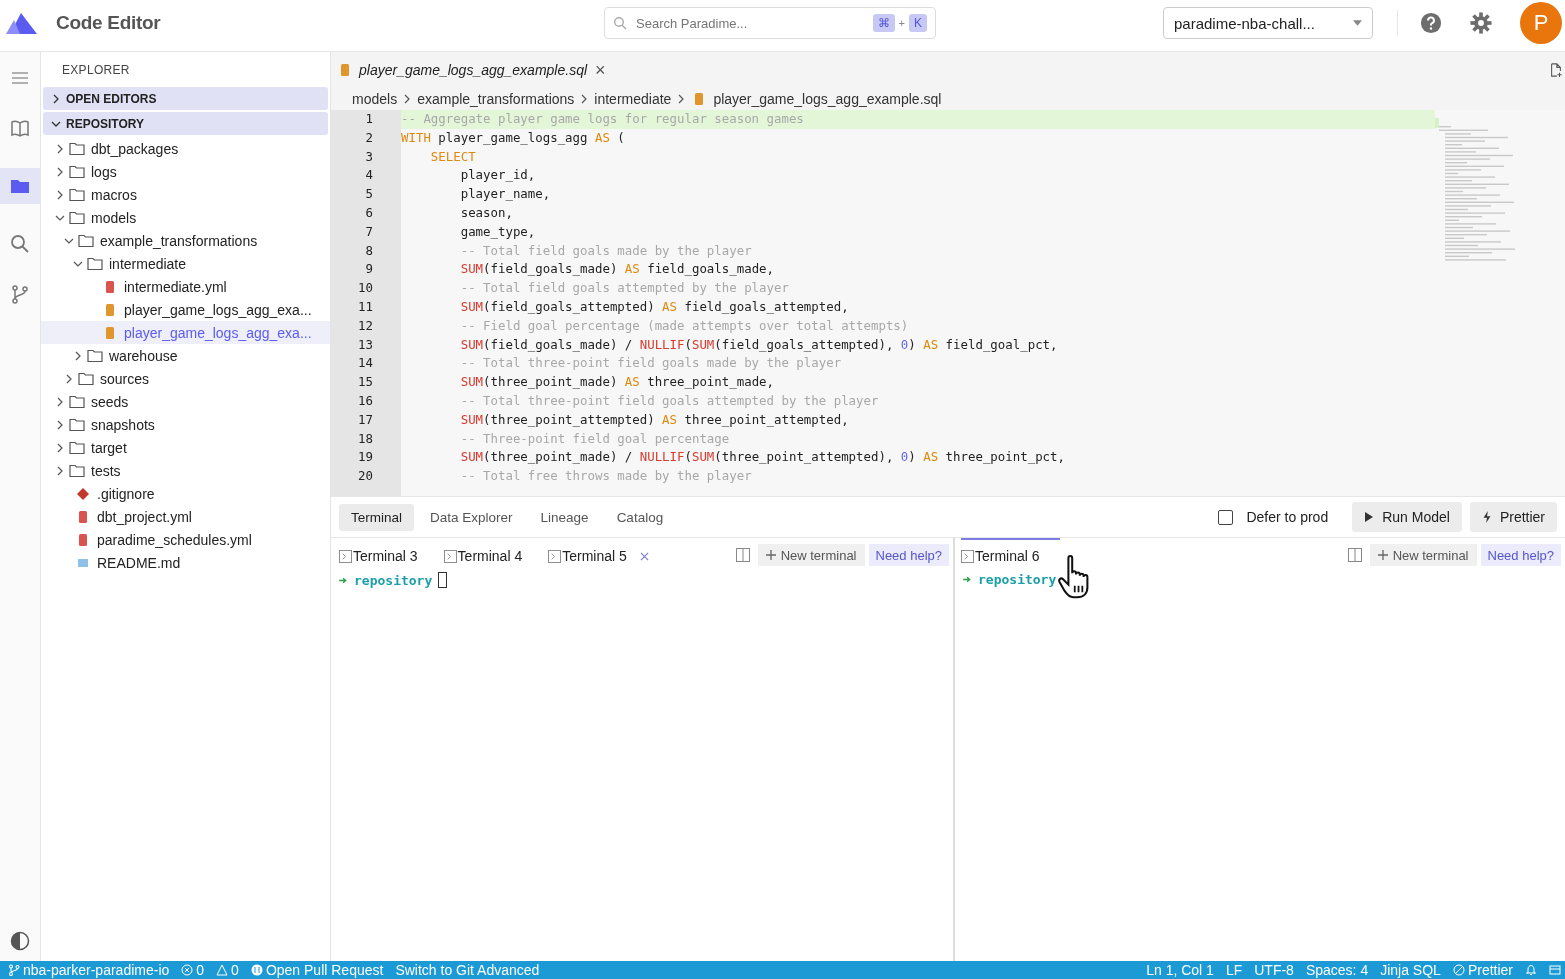 The width and height of the screenshot is (1565, 979). Describe the element at coordinates (185, 240) in the screenshot. I see `tree-item: example_transformations` at that location.